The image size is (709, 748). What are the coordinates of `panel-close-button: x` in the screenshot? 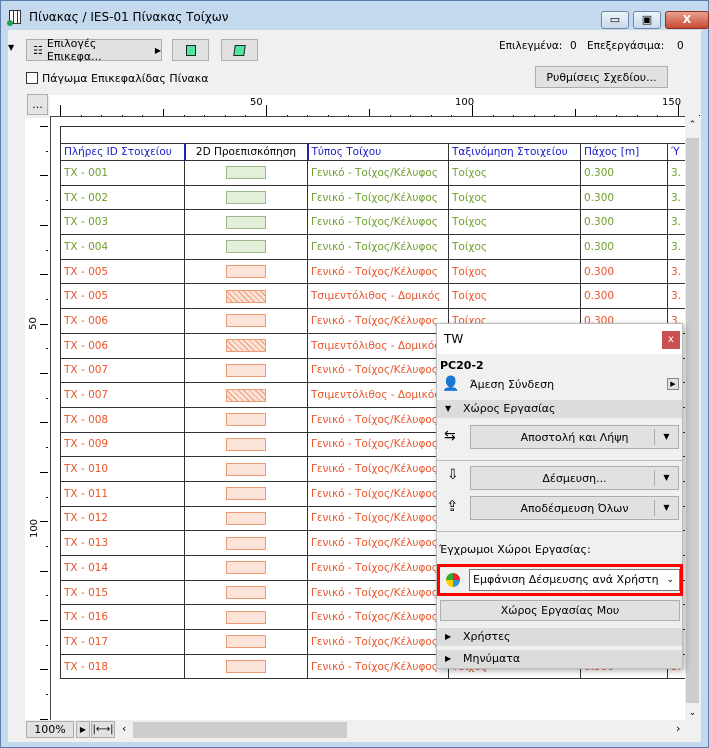 It's located at (671, 340).